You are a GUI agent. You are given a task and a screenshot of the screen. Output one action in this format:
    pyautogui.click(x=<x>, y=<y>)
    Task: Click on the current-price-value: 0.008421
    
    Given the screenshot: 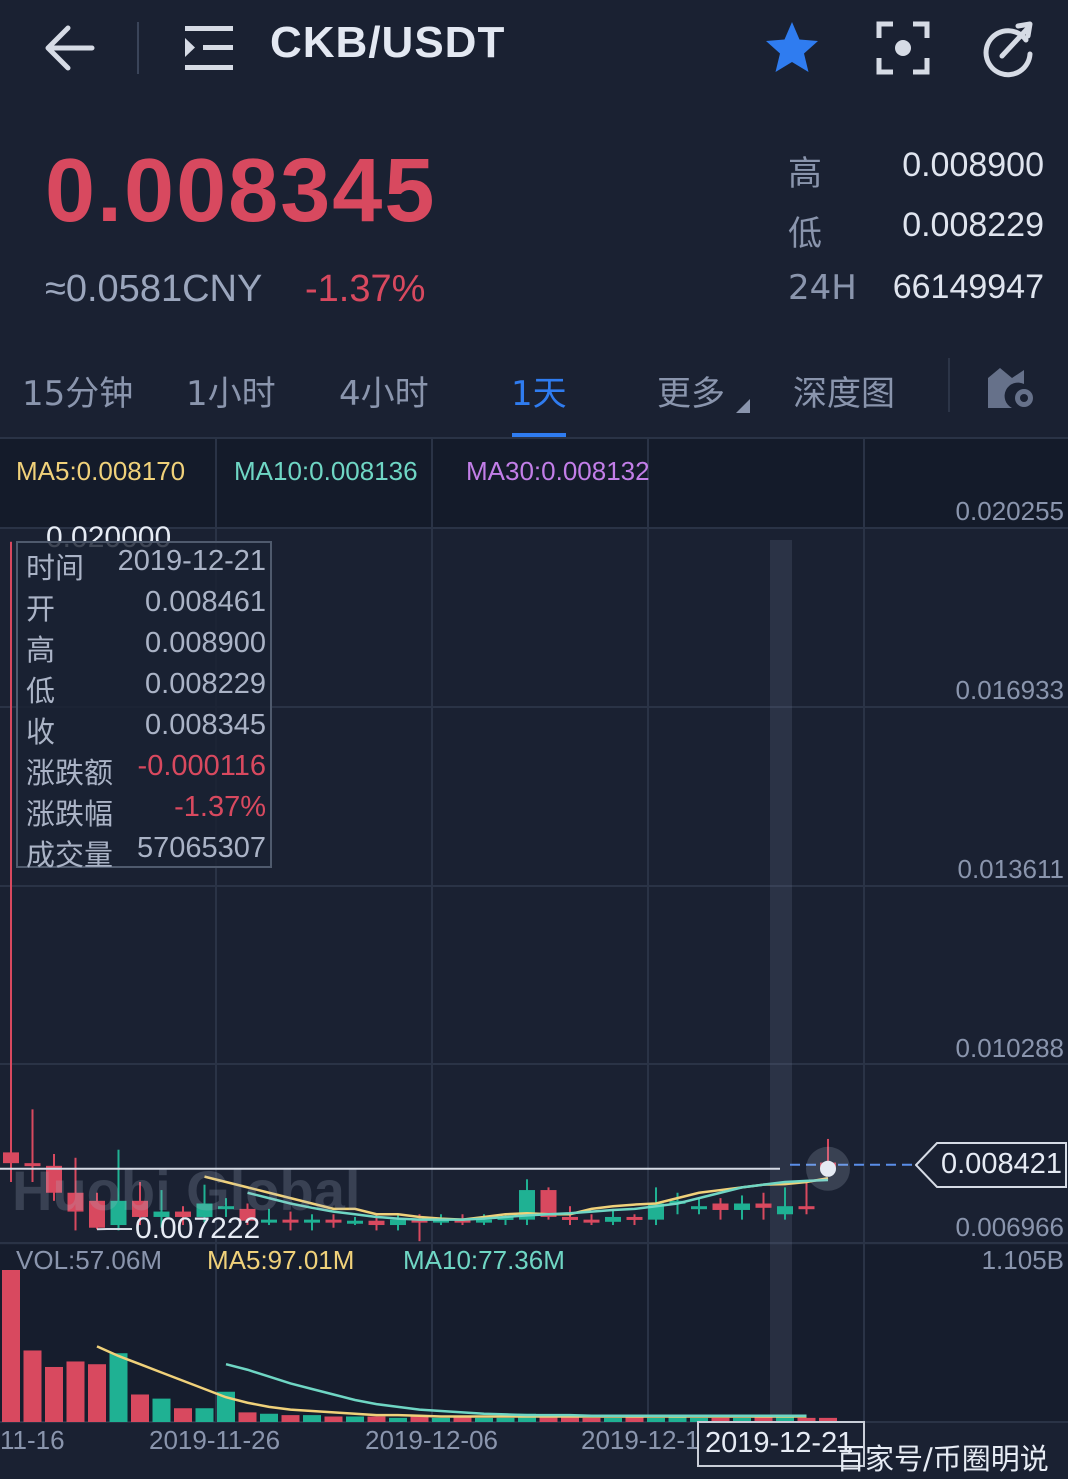 What is the action you would take?
    pyautogui.click(x=1001, y=1164)
    